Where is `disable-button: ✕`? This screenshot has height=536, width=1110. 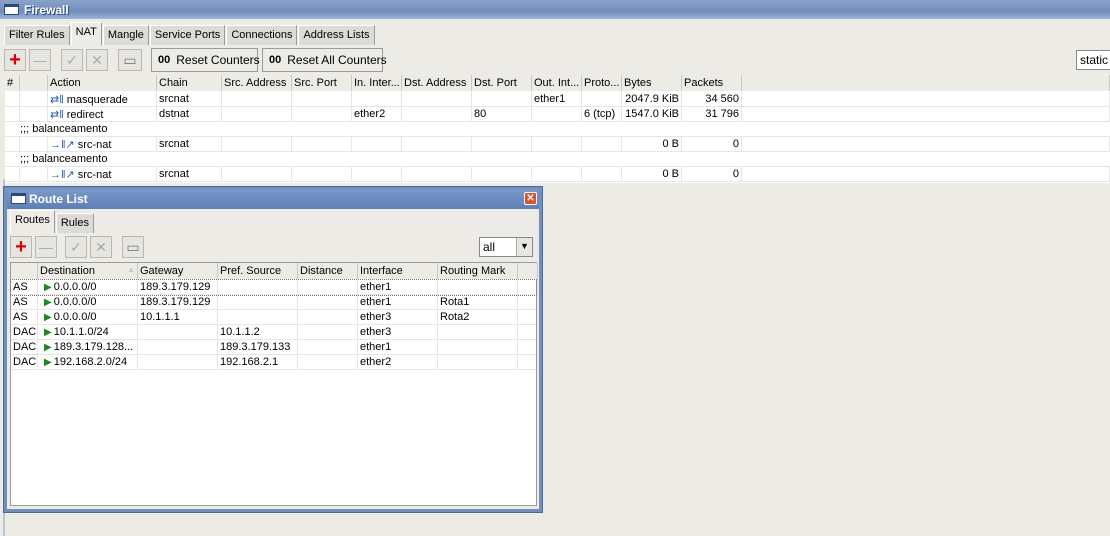 disable-button: ✕ is located at coordinates (97, 60).